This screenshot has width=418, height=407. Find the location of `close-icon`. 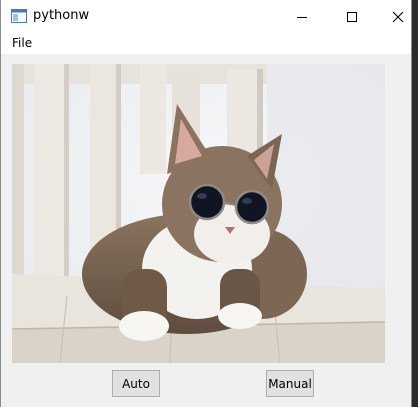

close-icon is located at coordinates (398, 16).